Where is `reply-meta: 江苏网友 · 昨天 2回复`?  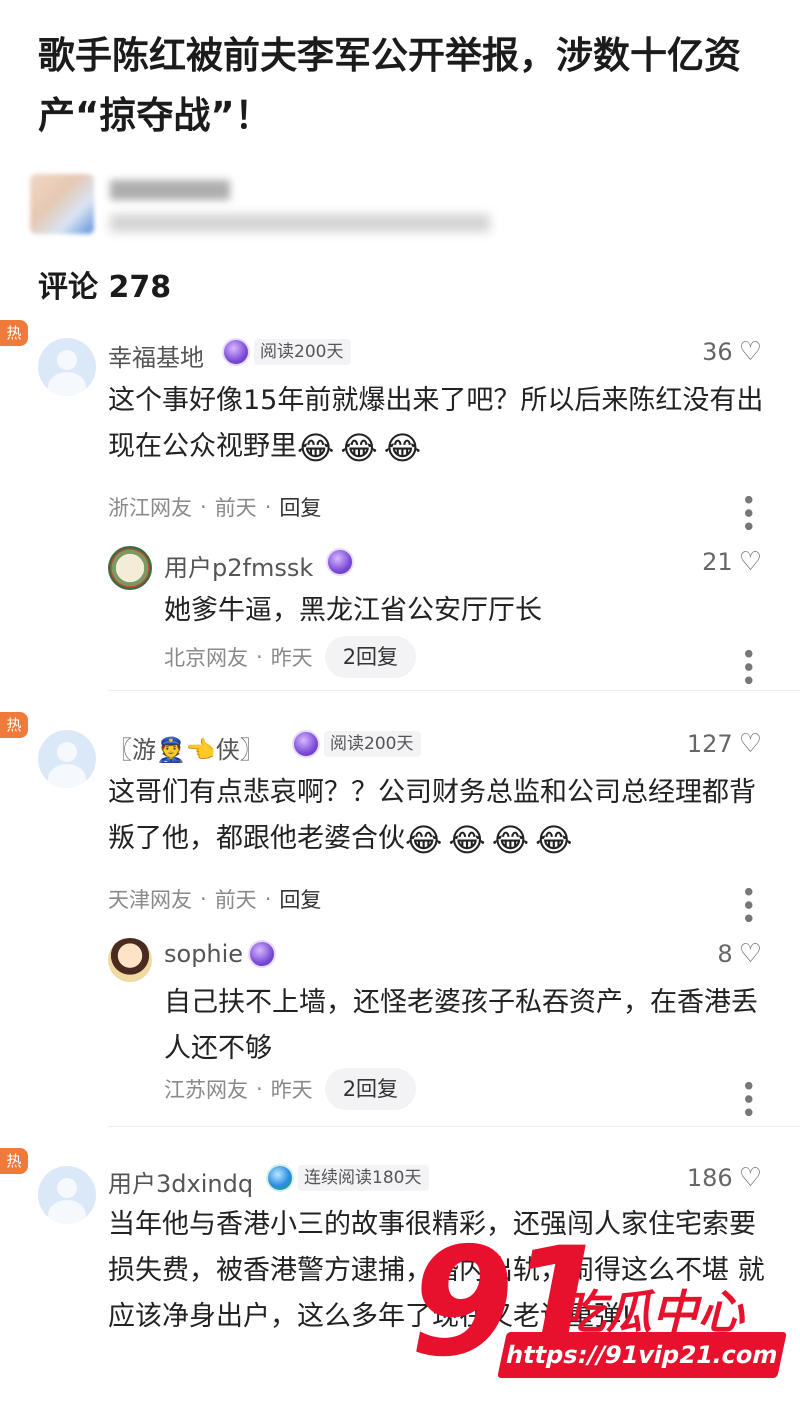
reply-meta: 江苏网友 · 昨天 2回复 is located at coordinates (290, 1089).